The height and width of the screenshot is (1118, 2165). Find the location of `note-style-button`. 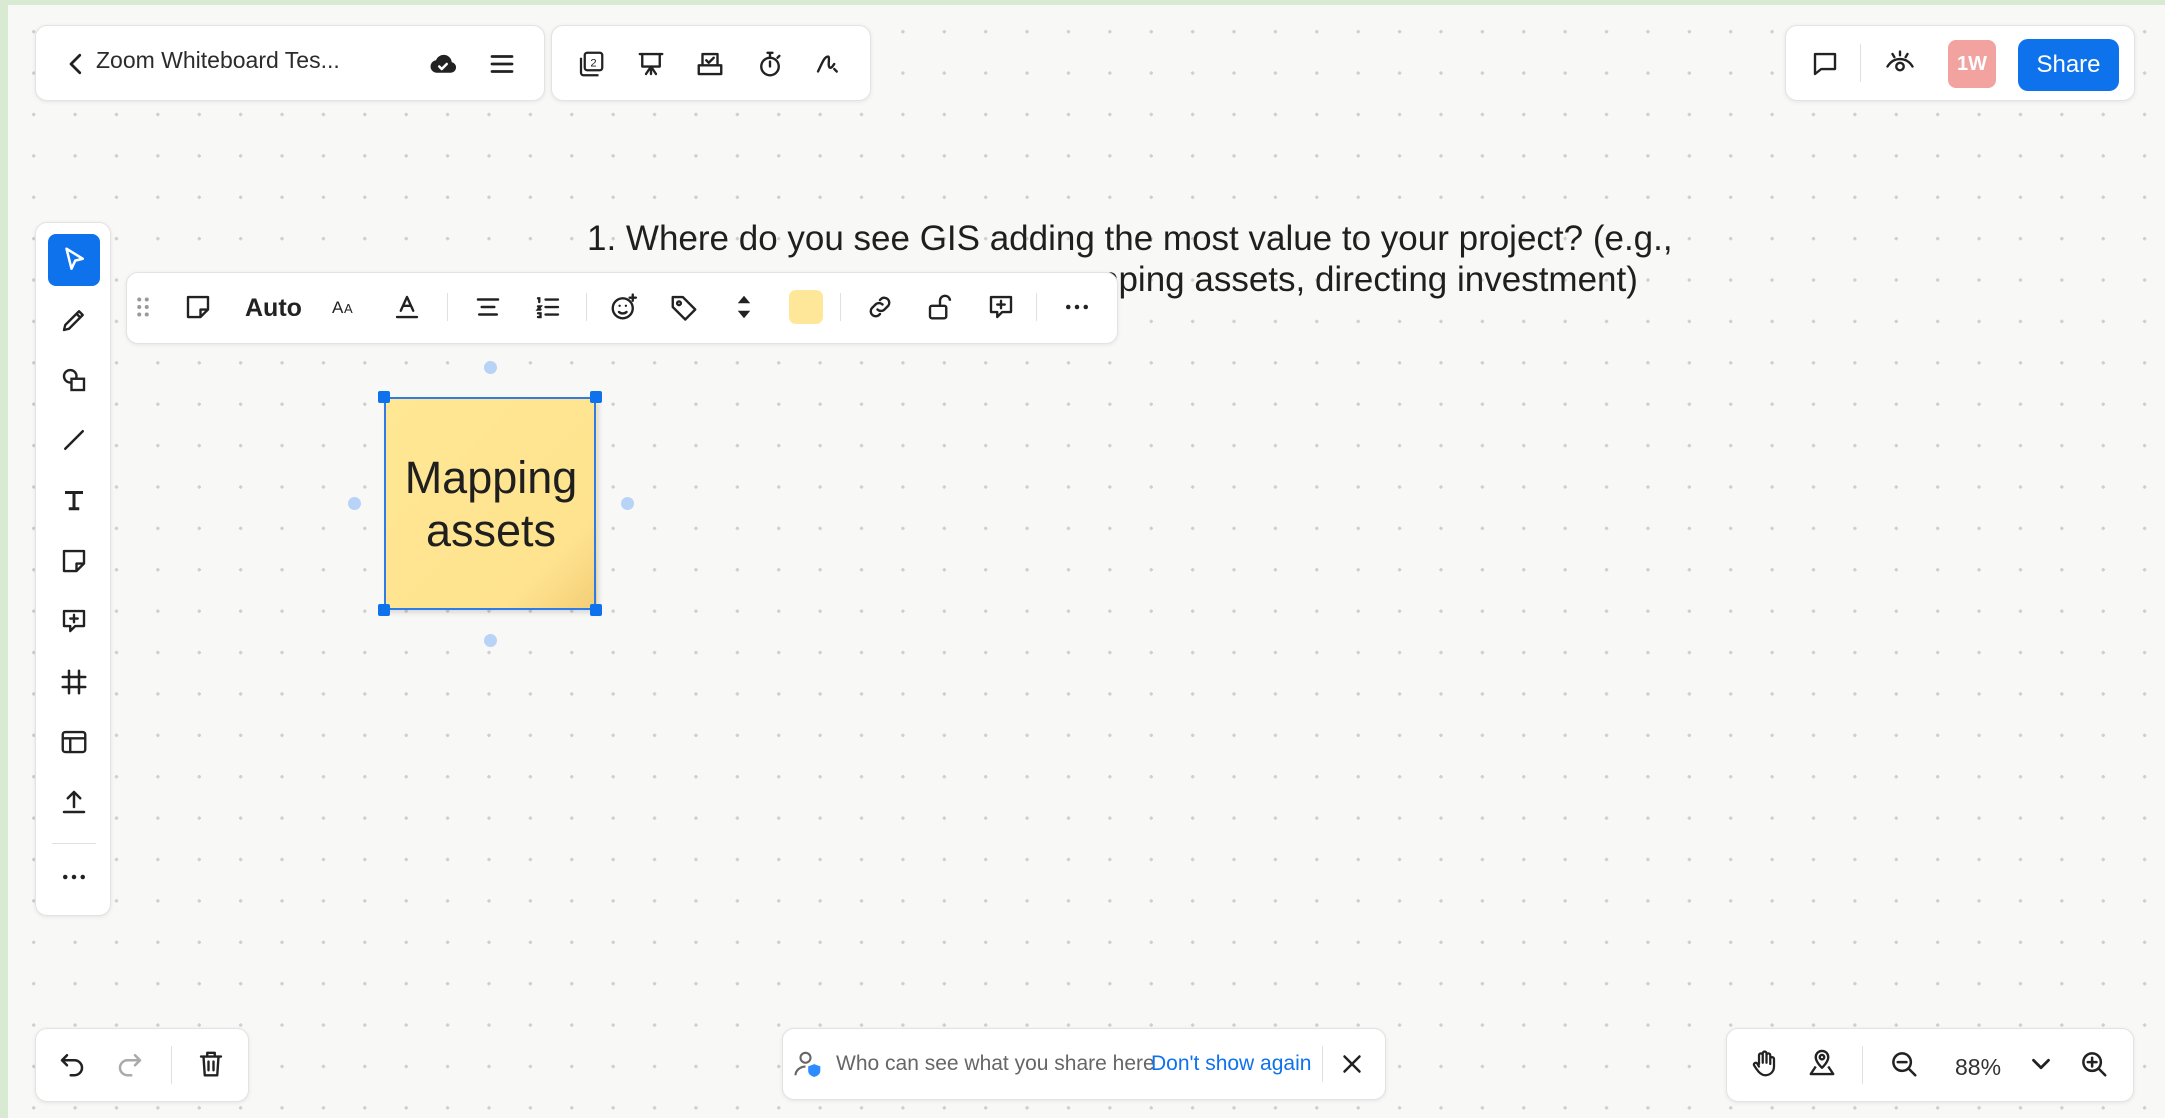

note-style-button is located at coordinates (198, 307).